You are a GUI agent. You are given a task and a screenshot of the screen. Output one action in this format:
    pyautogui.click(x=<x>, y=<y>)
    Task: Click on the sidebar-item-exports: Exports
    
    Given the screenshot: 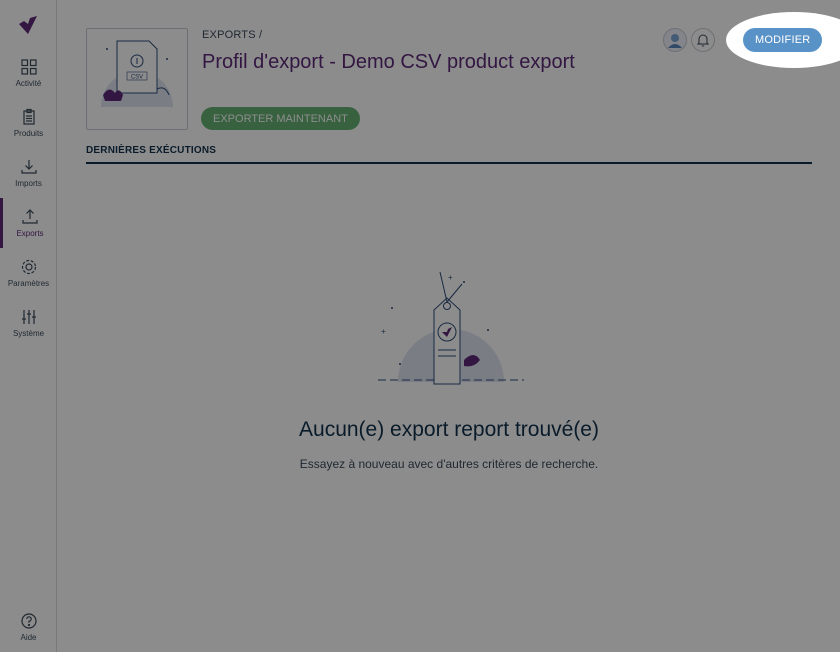 What is the action you would take?
    pyautogui.click(x=28, y=223)
    